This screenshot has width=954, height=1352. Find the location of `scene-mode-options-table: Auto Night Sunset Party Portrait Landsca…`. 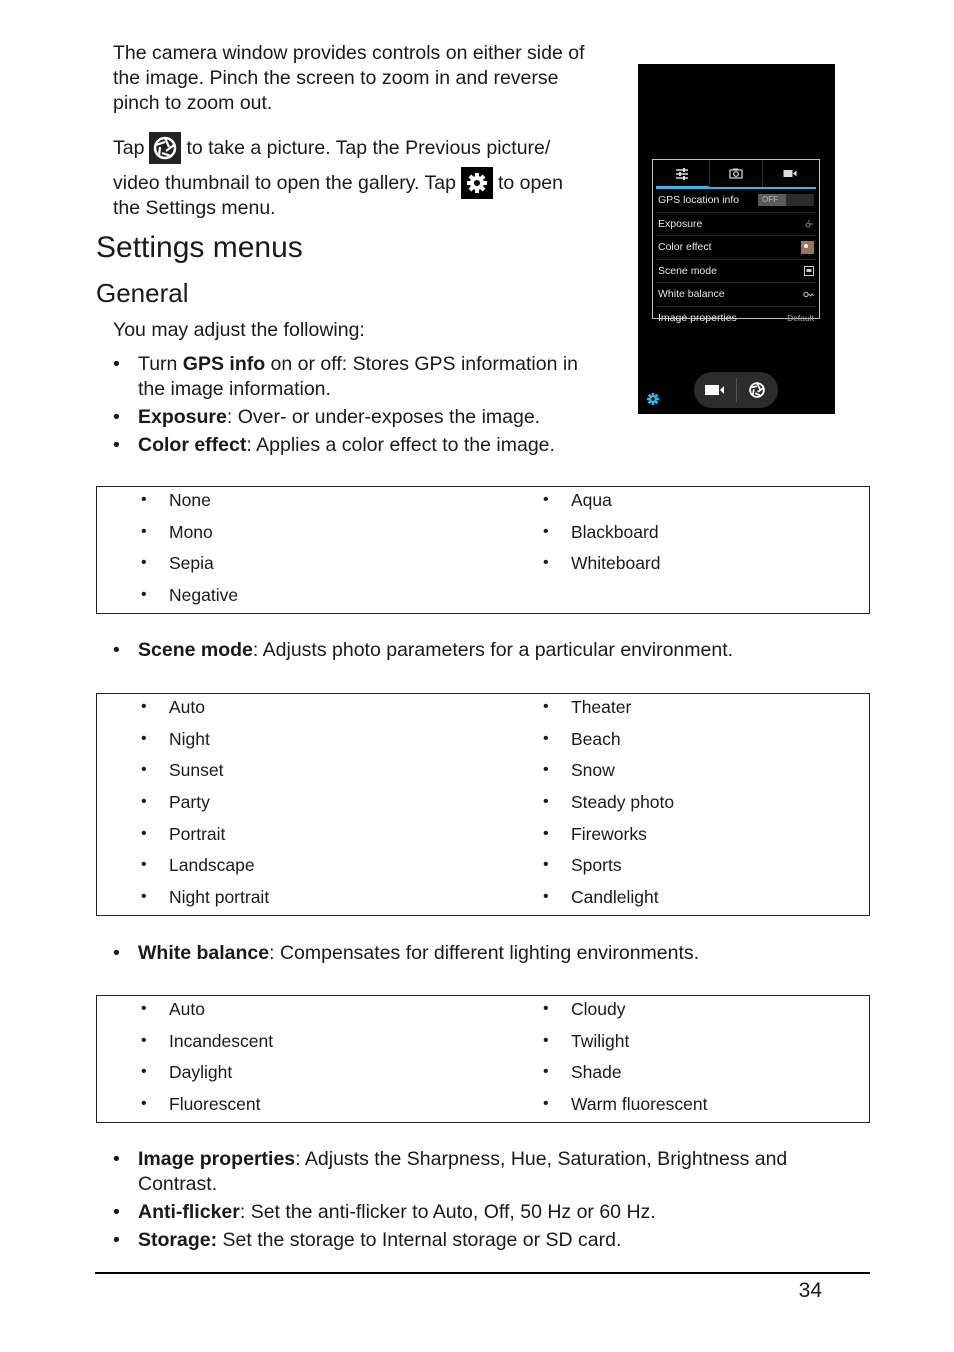

scene-mode-options-table: Auto Night Sunset Party Portrait Landsca… is located at coordinates (483, 804).